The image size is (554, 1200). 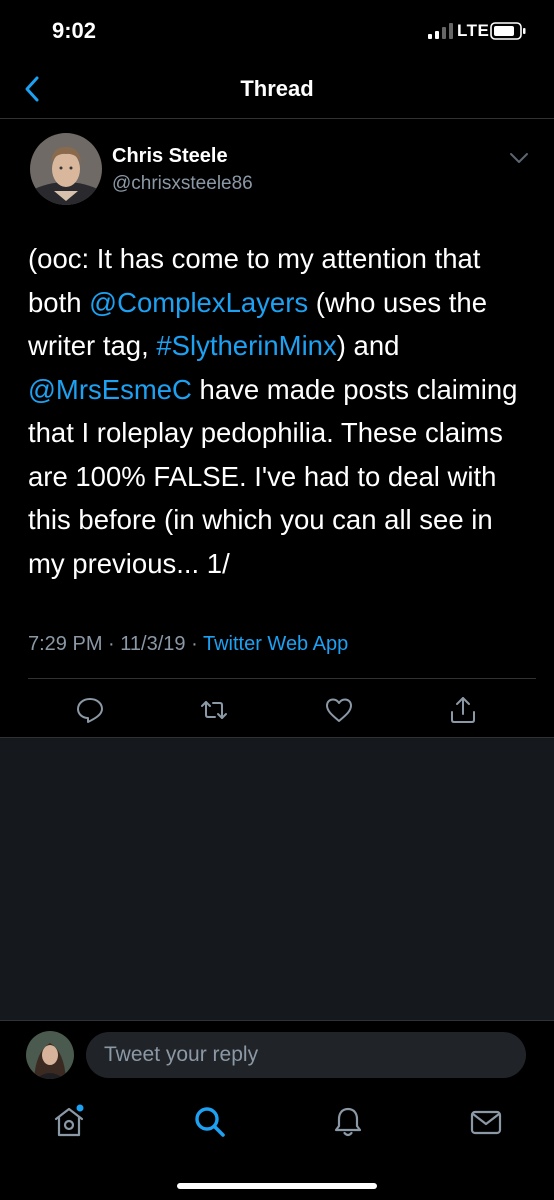 What do you see at coordinates (182, 184) in the screenshot?
I see `author-handle: @chrisxsteele86` at bounding box center [182, 184].